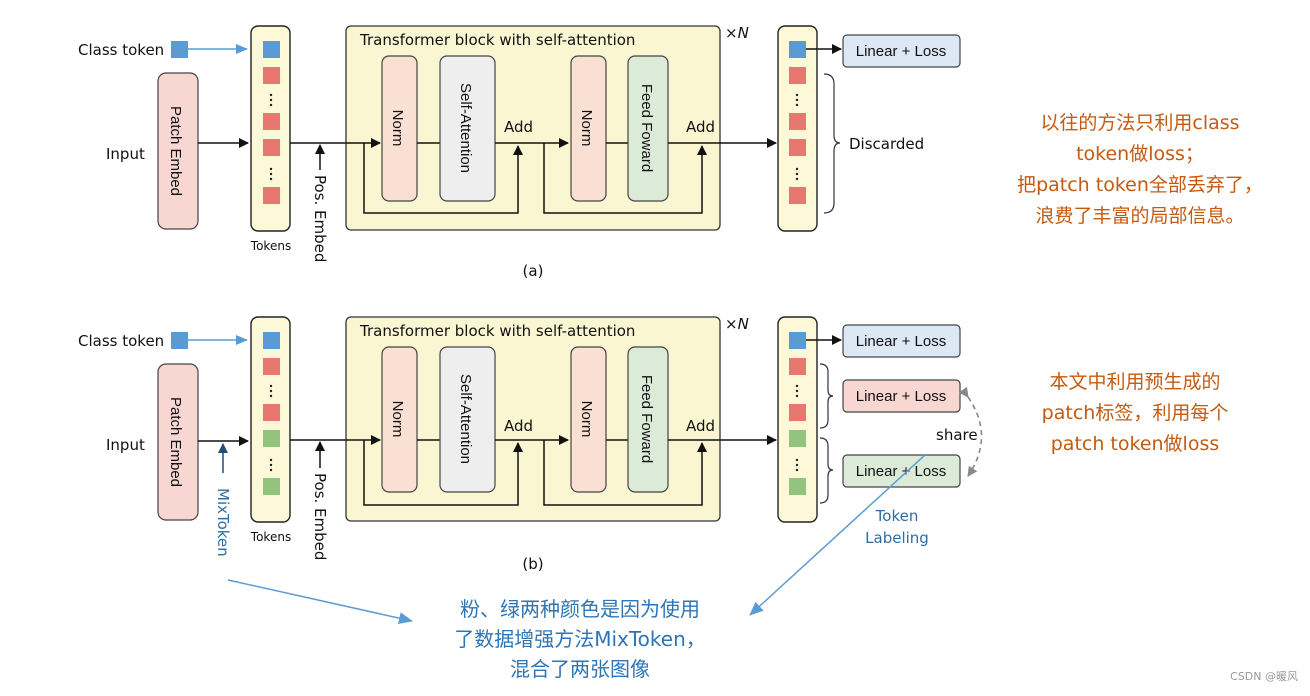 This screenshot has width=1310, height=696. I want to click on note-a-line: token做loss；, so click(1140, 154).